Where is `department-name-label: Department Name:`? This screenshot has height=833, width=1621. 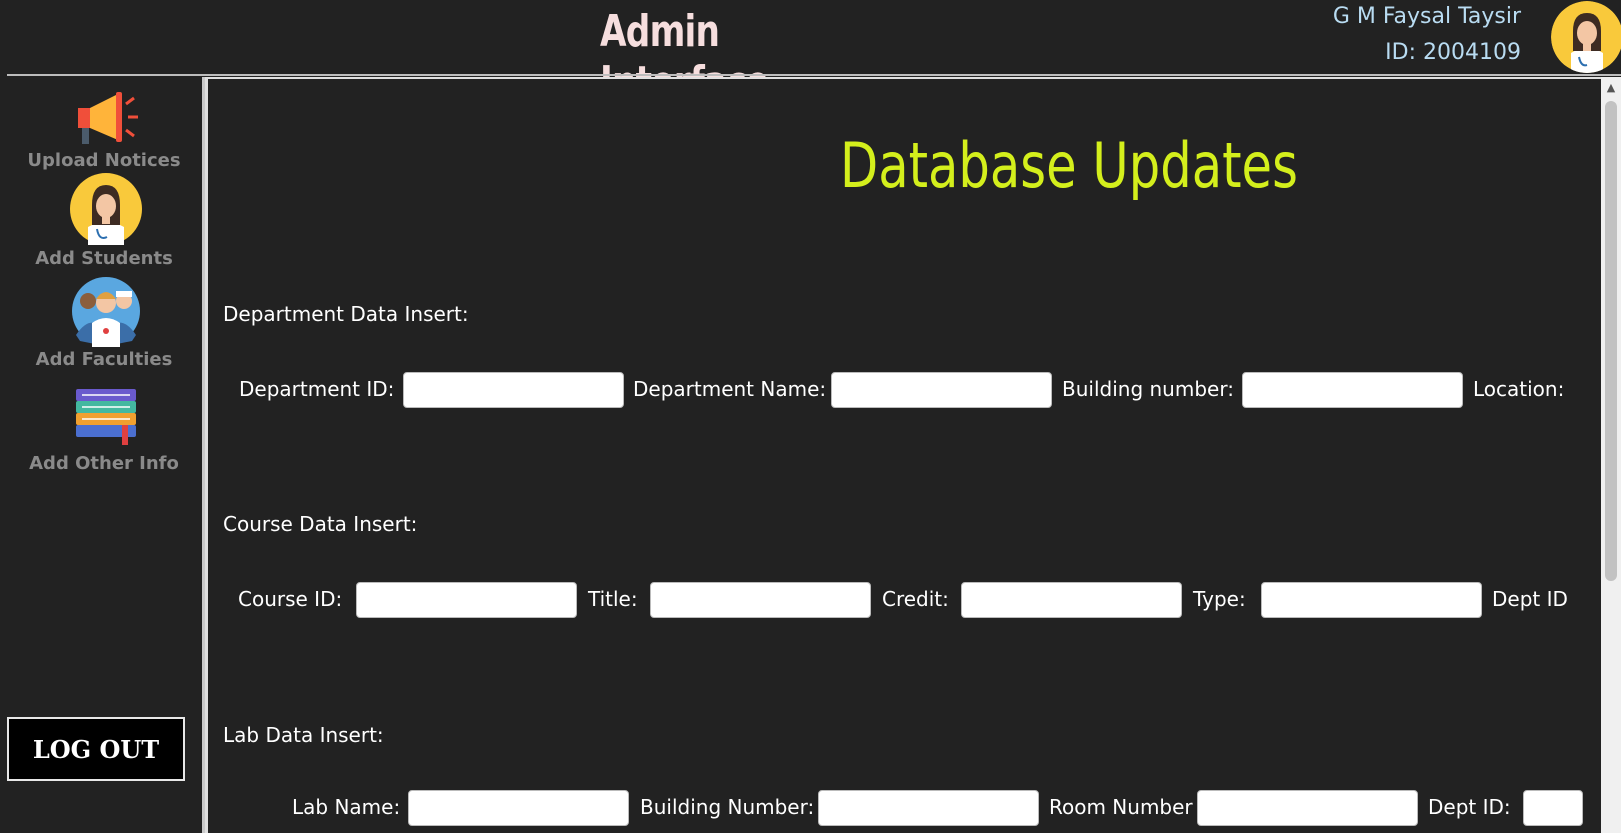 department-name-label: Department Name: is located at coordinates (730, 389).